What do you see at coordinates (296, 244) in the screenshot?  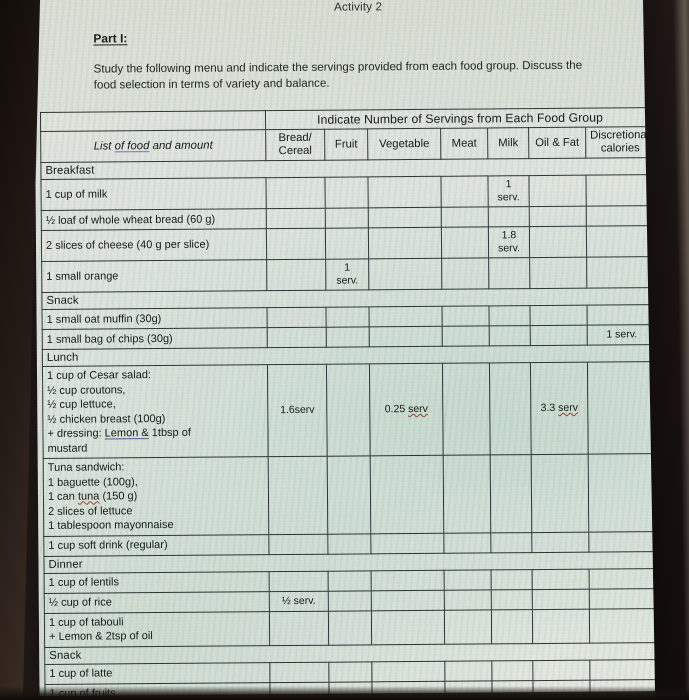 I see `cell-bread-cheese` at bounding box center [296, 244].